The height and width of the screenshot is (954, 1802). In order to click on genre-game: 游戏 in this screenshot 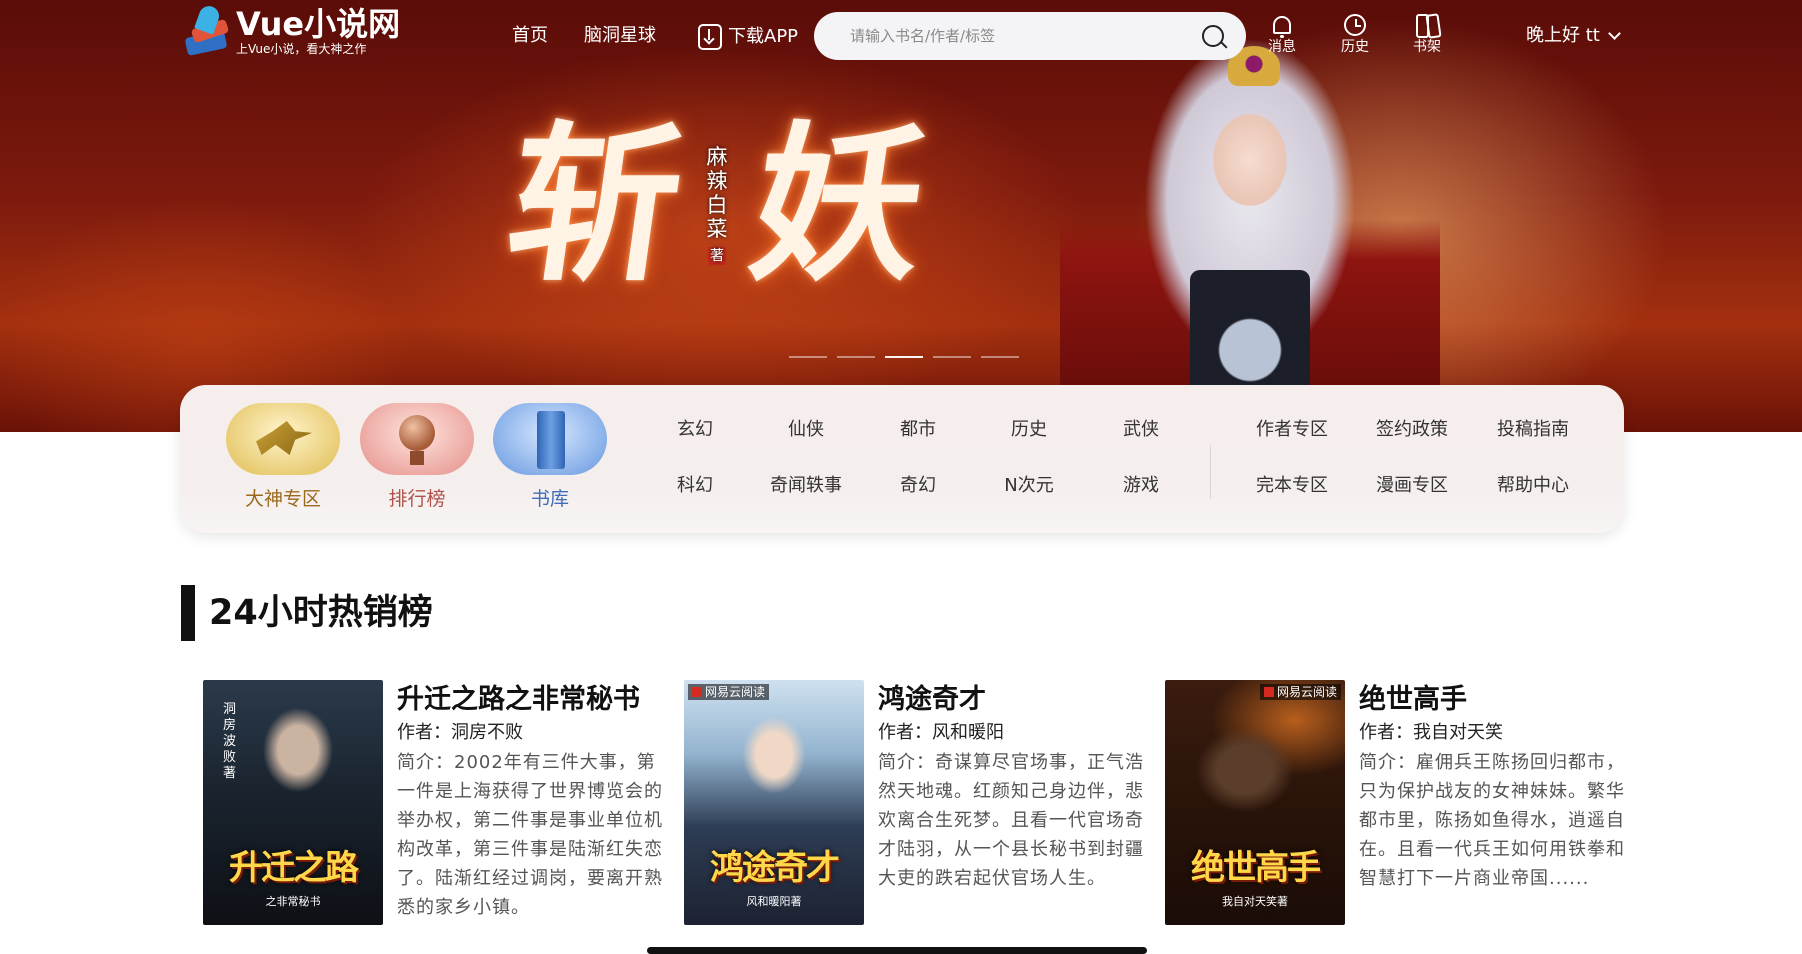, I will do `click(1141, 486)`.